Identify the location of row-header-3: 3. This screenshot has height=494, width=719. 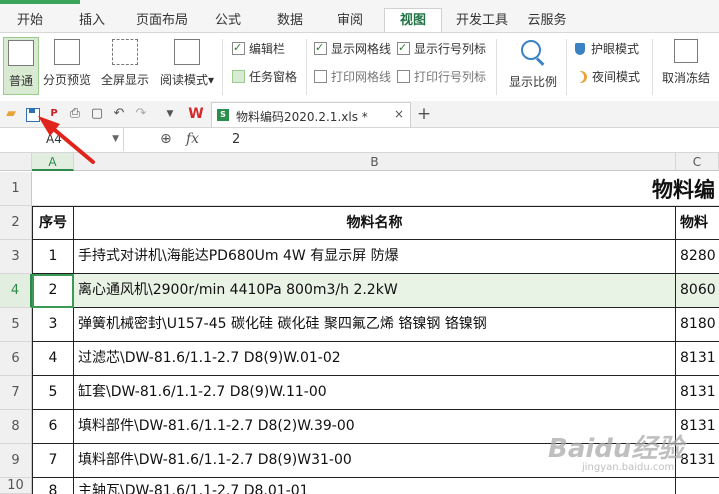
(16, 257).